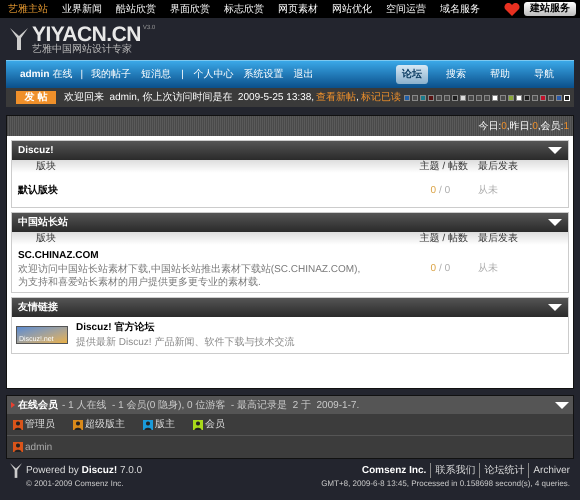 This screenshot has width=580, height=500. Describe the element at coordinates (86, 34) in the screenshot. I see `logo-text: YIYACN.CN` at that location.